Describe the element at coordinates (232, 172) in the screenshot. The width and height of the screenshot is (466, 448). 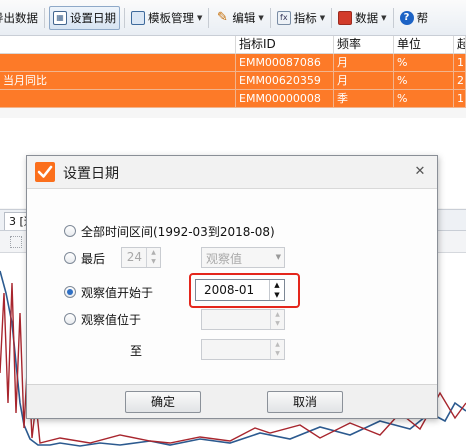
I see `dialog-title-bar: 设置日期 ✕` at that location.